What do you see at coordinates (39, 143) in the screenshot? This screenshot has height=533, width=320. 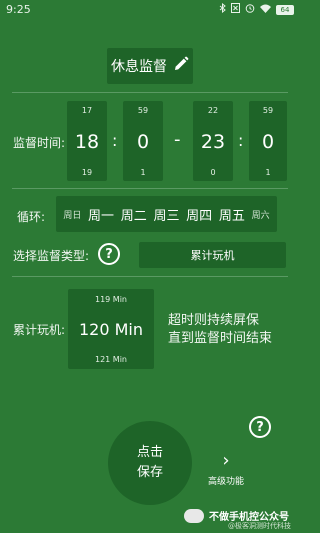 I see `monitor-time-label: 监督时间:` at bounding box center [39, 143].